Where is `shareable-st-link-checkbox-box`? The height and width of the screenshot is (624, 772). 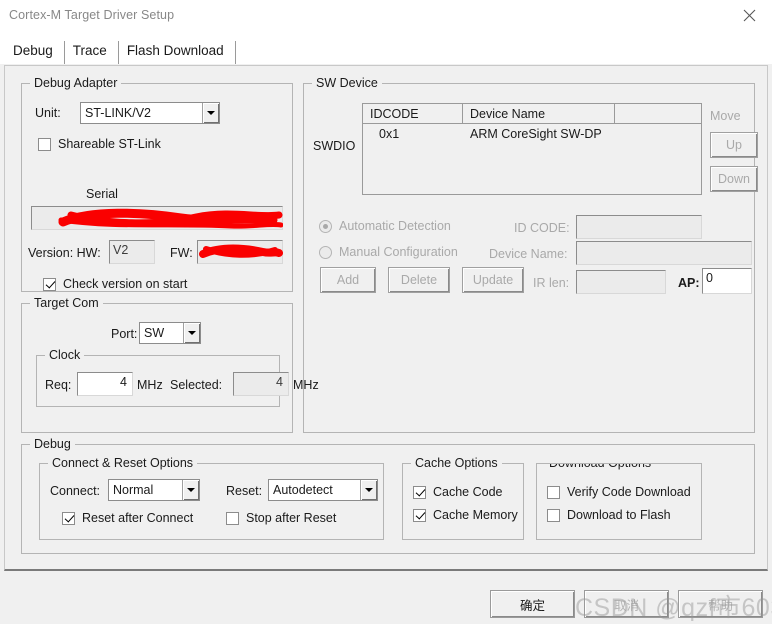
shareable-st-link-checkbox-box is located at coordinates (44, 144).